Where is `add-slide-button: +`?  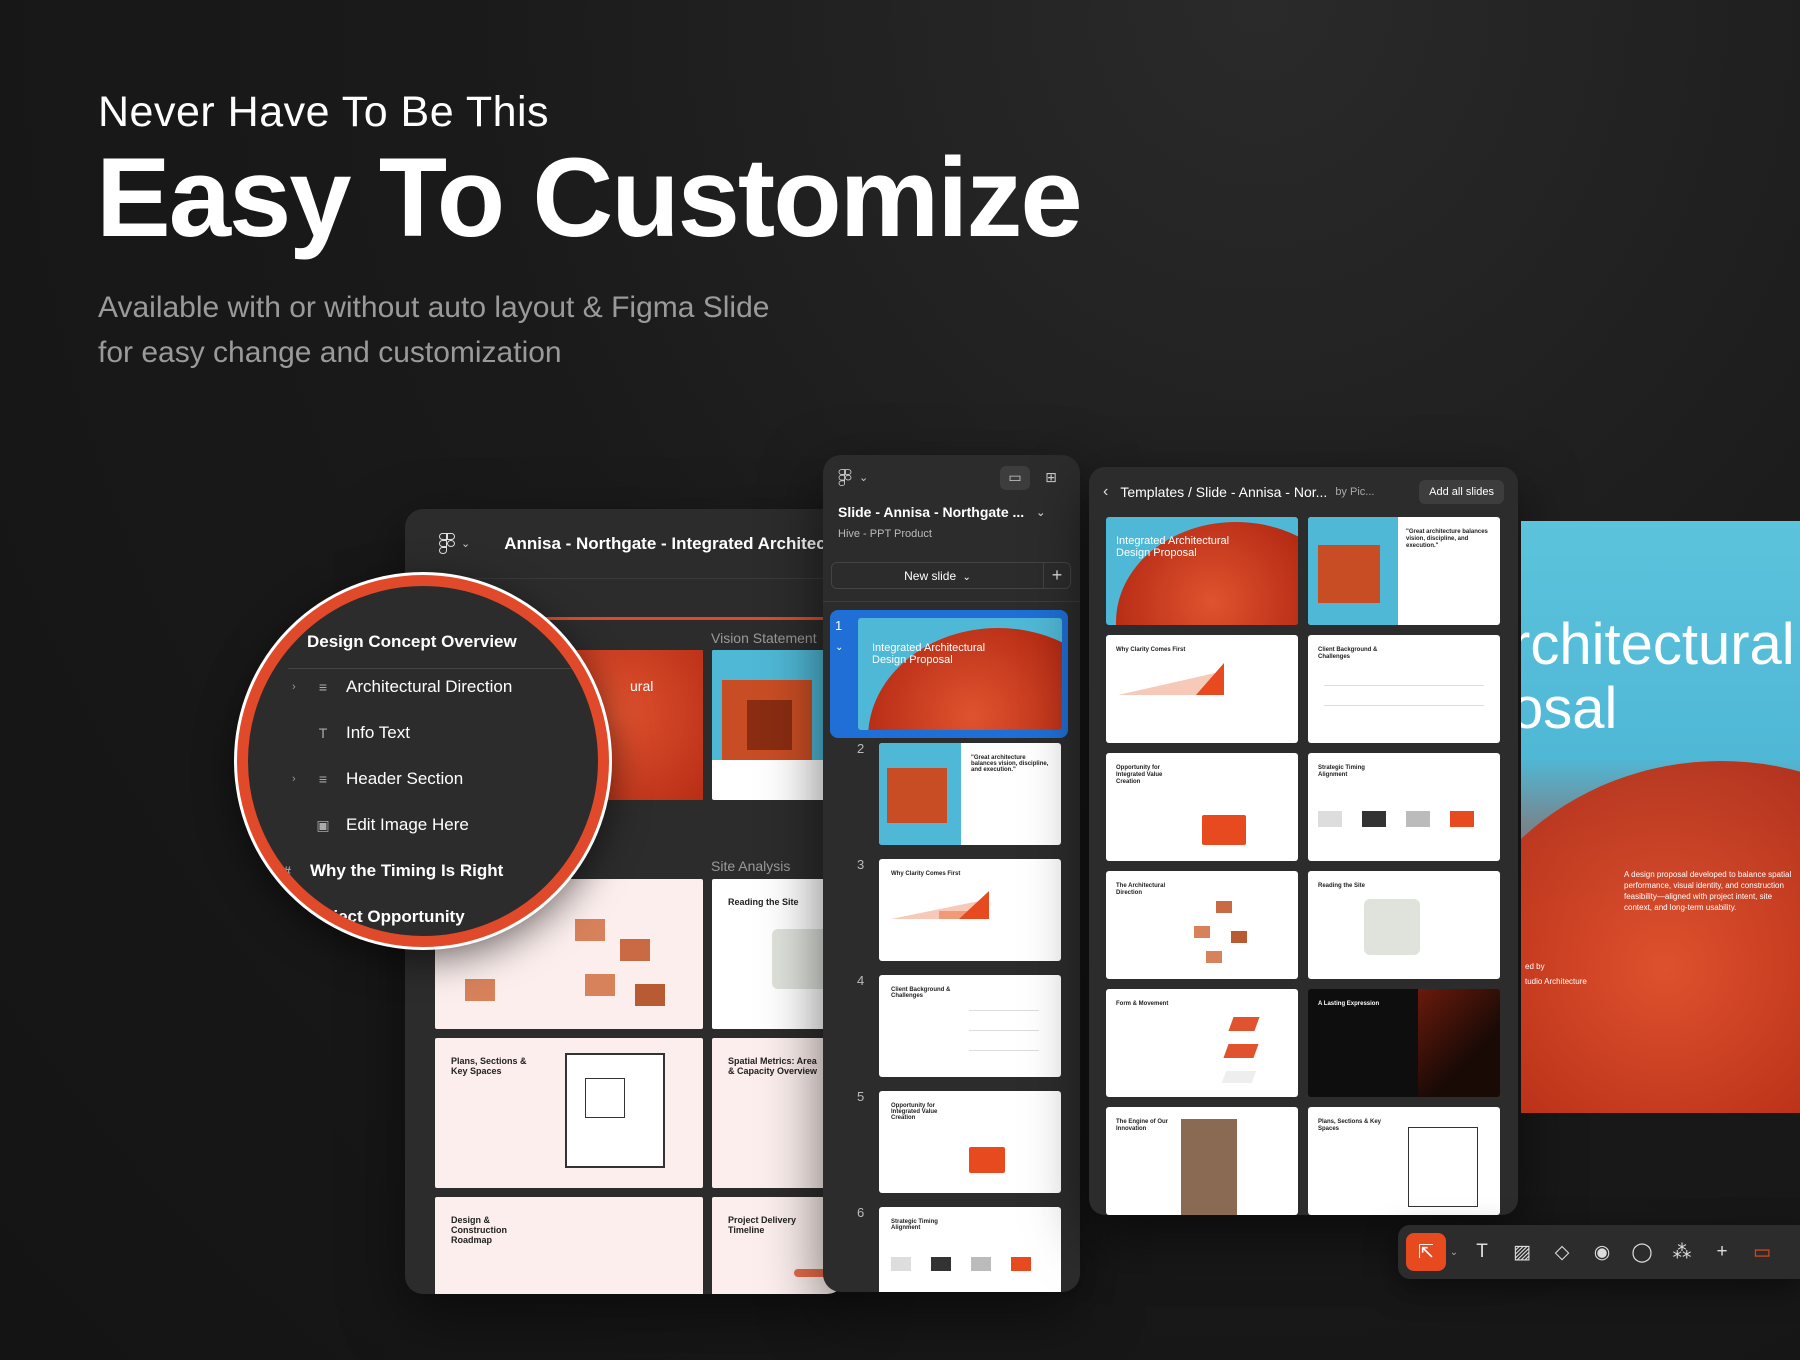 add-slide-button: + is located at coordinates (1056, 575).